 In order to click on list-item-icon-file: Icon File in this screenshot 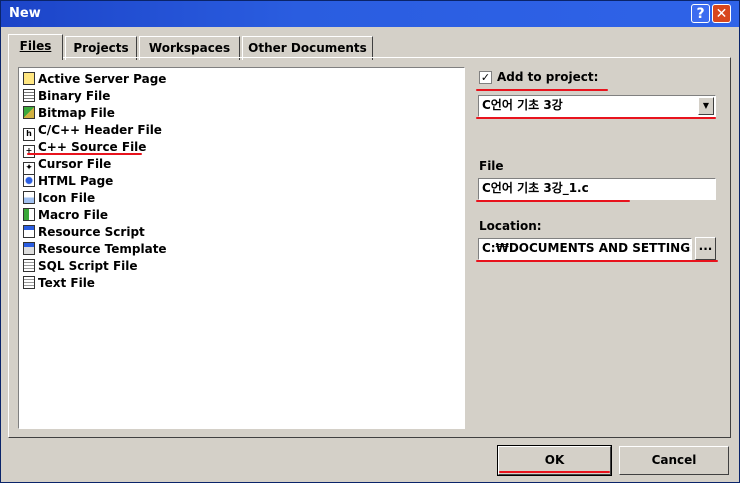, I will do `click(59, 198)`.